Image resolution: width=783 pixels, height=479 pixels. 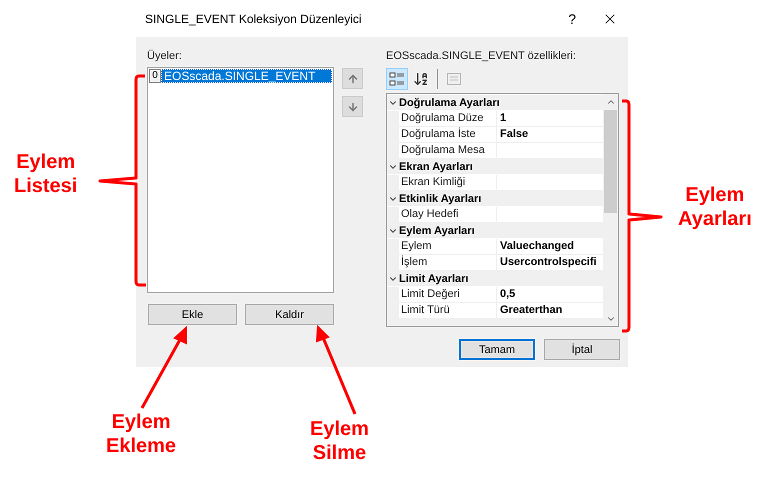 I want to click on cancel-button: İptal, so click(x=582, y=349).